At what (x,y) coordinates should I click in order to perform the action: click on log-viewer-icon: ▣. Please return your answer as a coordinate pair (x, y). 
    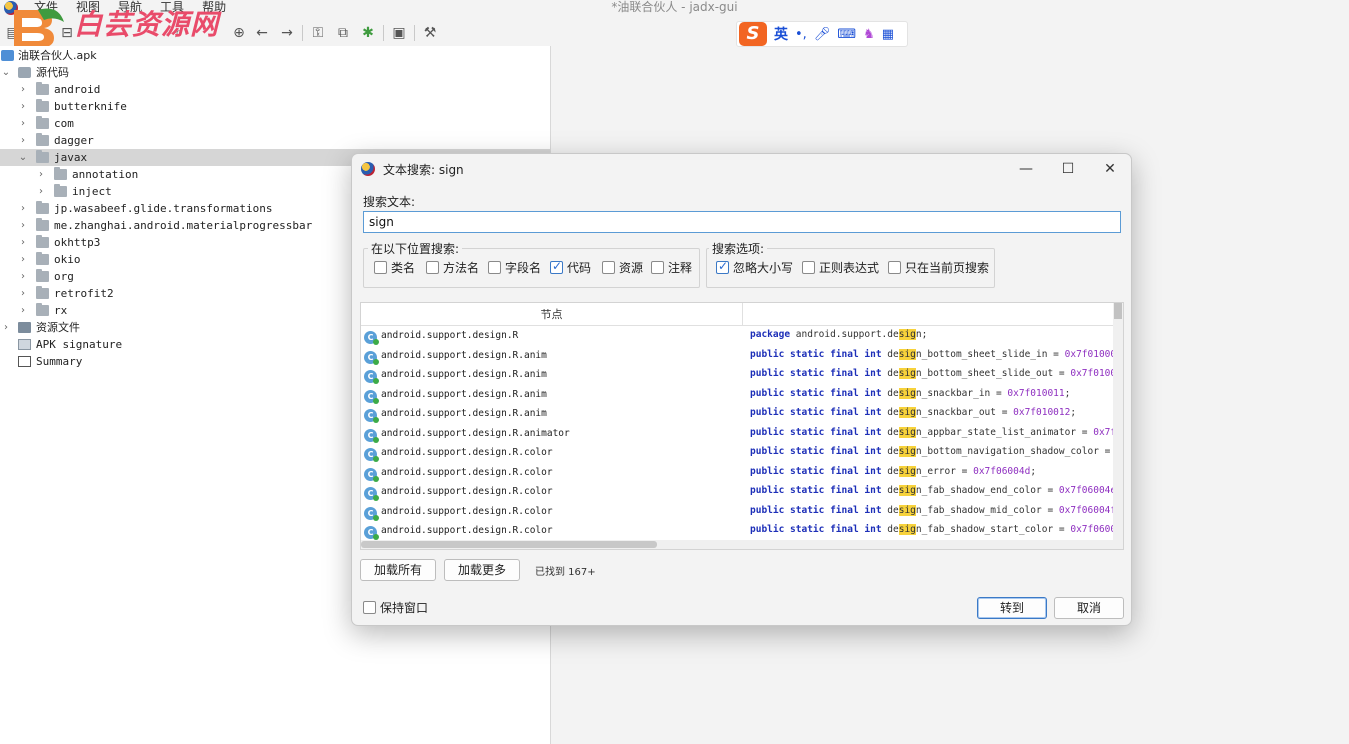
    Looking at the image, I should click on (399, 33).